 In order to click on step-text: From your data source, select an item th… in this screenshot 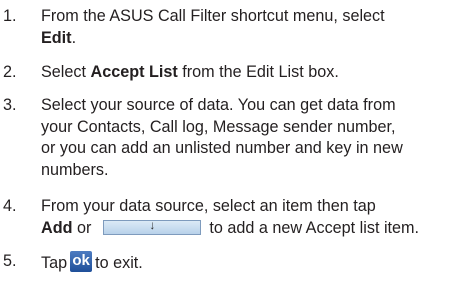, I will do `click(255, 217)`.